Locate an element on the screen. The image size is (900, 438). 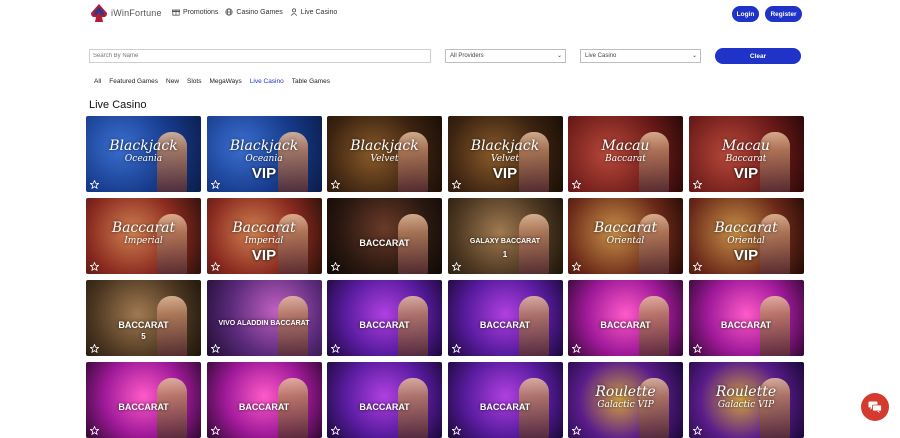
game-tile: Blackjack Oceania VIP is located at coordinates (264, 154).